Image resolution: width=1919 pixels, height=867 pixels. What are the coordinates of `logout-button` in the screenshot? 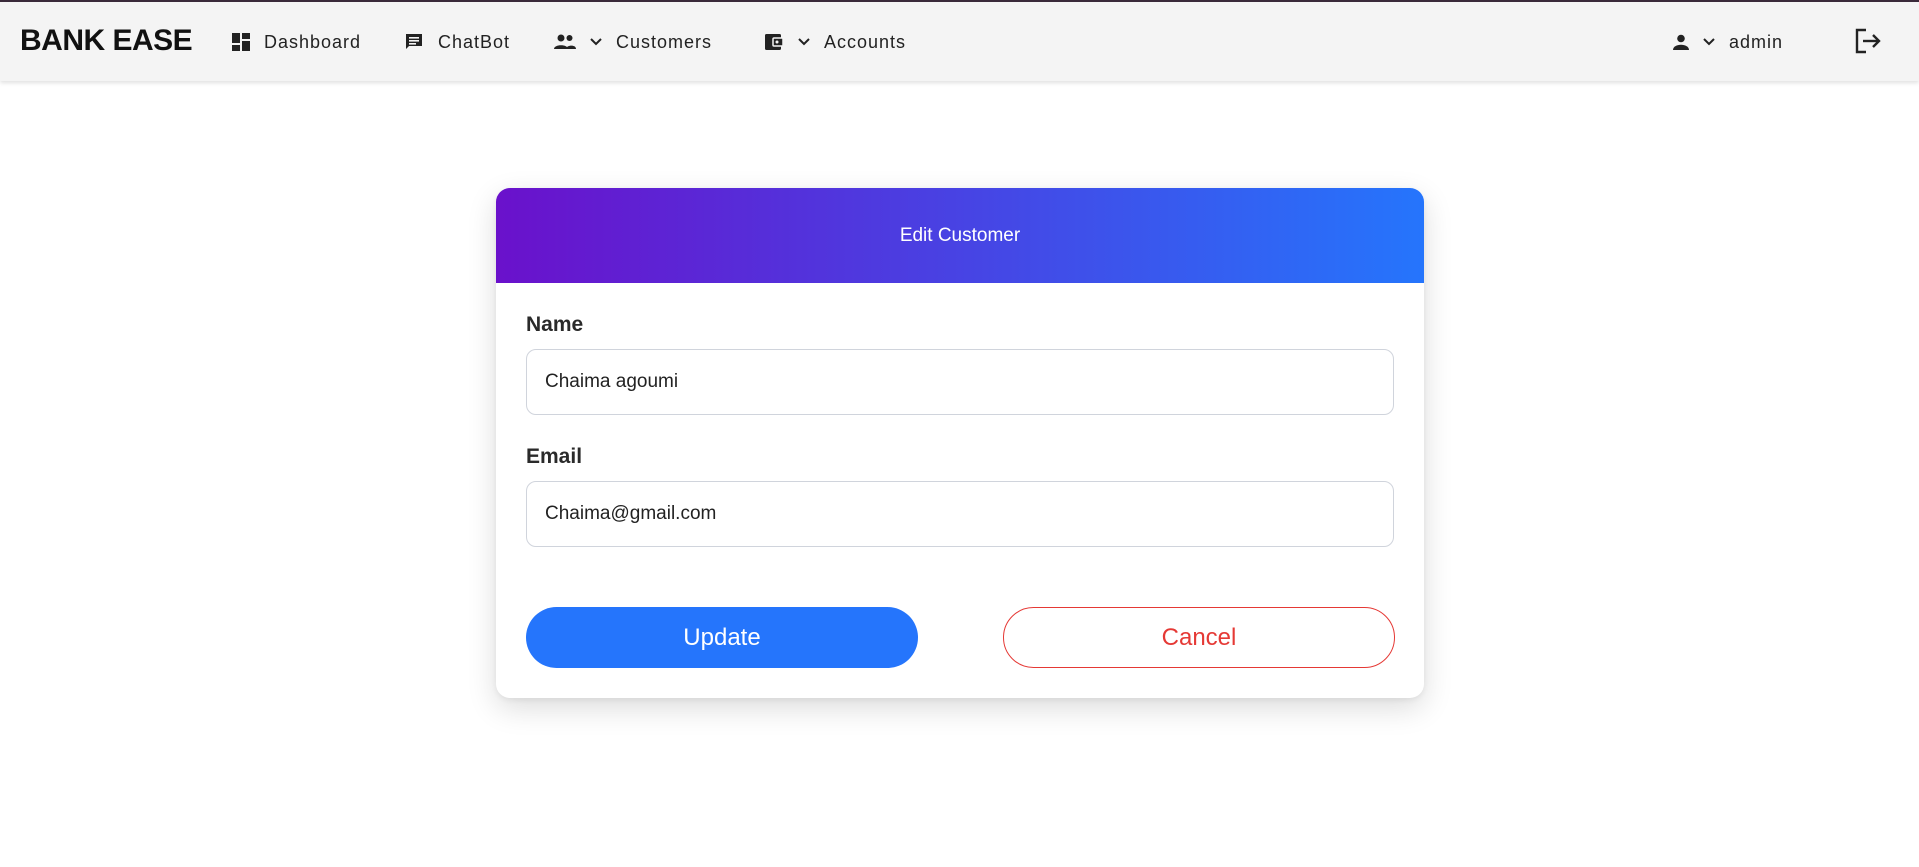 It's located at (1868, 43).